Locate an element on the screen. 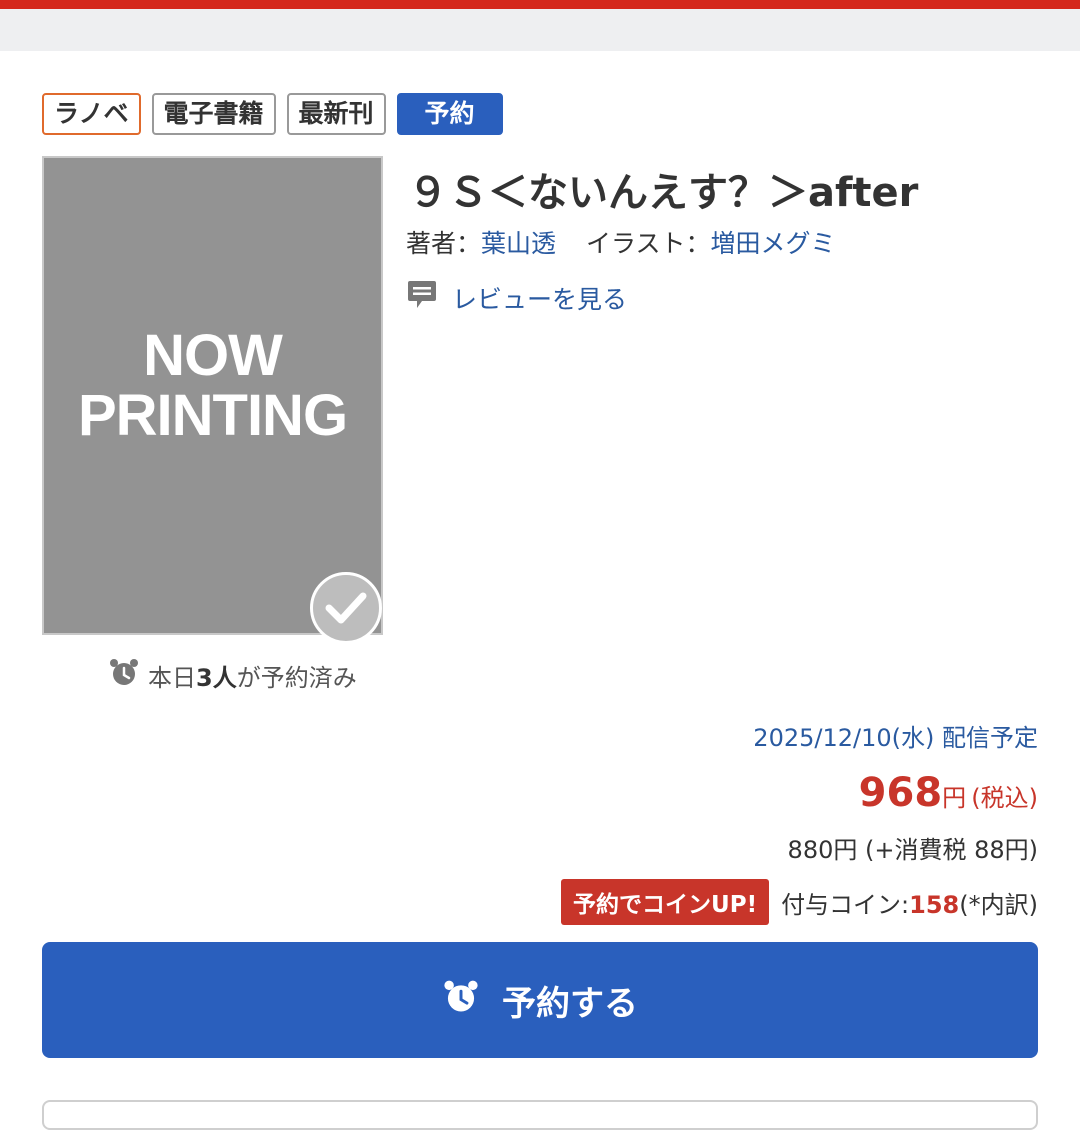  reserved-suffix: が予約済み is located at coordinates (296, 677).